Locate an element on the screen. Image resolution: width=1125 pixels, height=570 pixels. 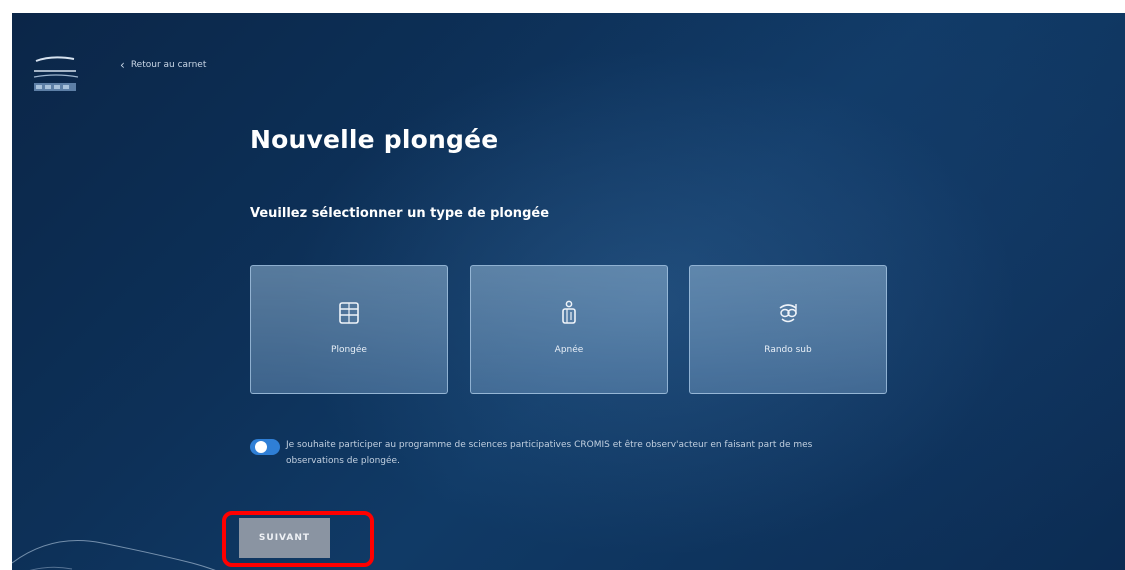
dive-type-prompt: Veuillez sélectionner un type de plongée is located at coordinates (400, 213).